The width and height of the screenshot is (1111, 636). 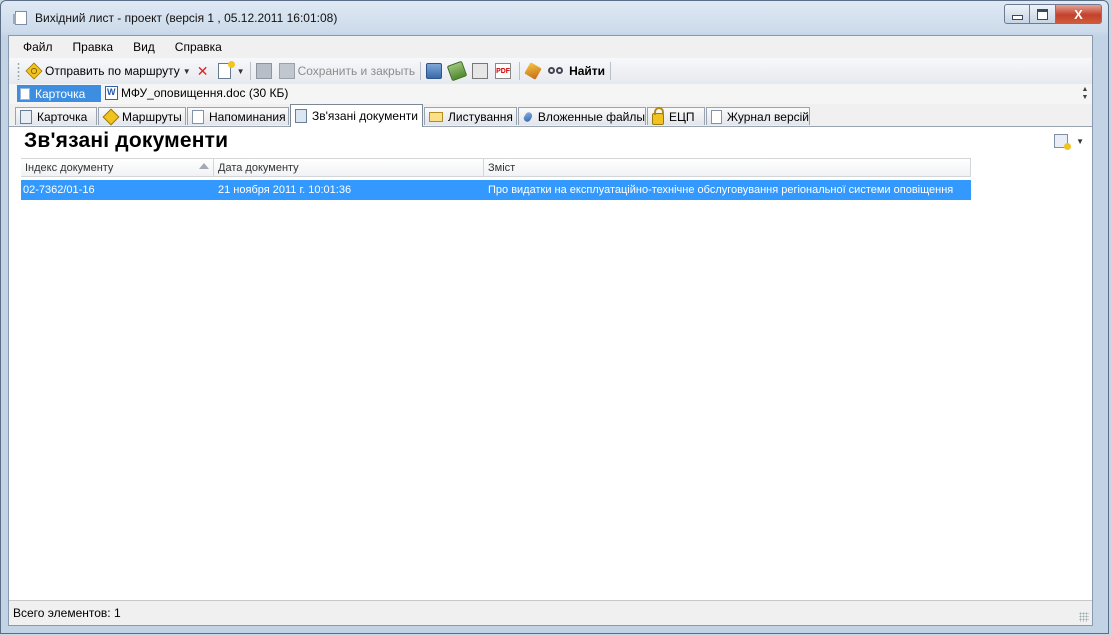 What do you see at coordinates (557, 71) in the screenshot?
I see `binoculars-icon` at bounding box center [557, 71].